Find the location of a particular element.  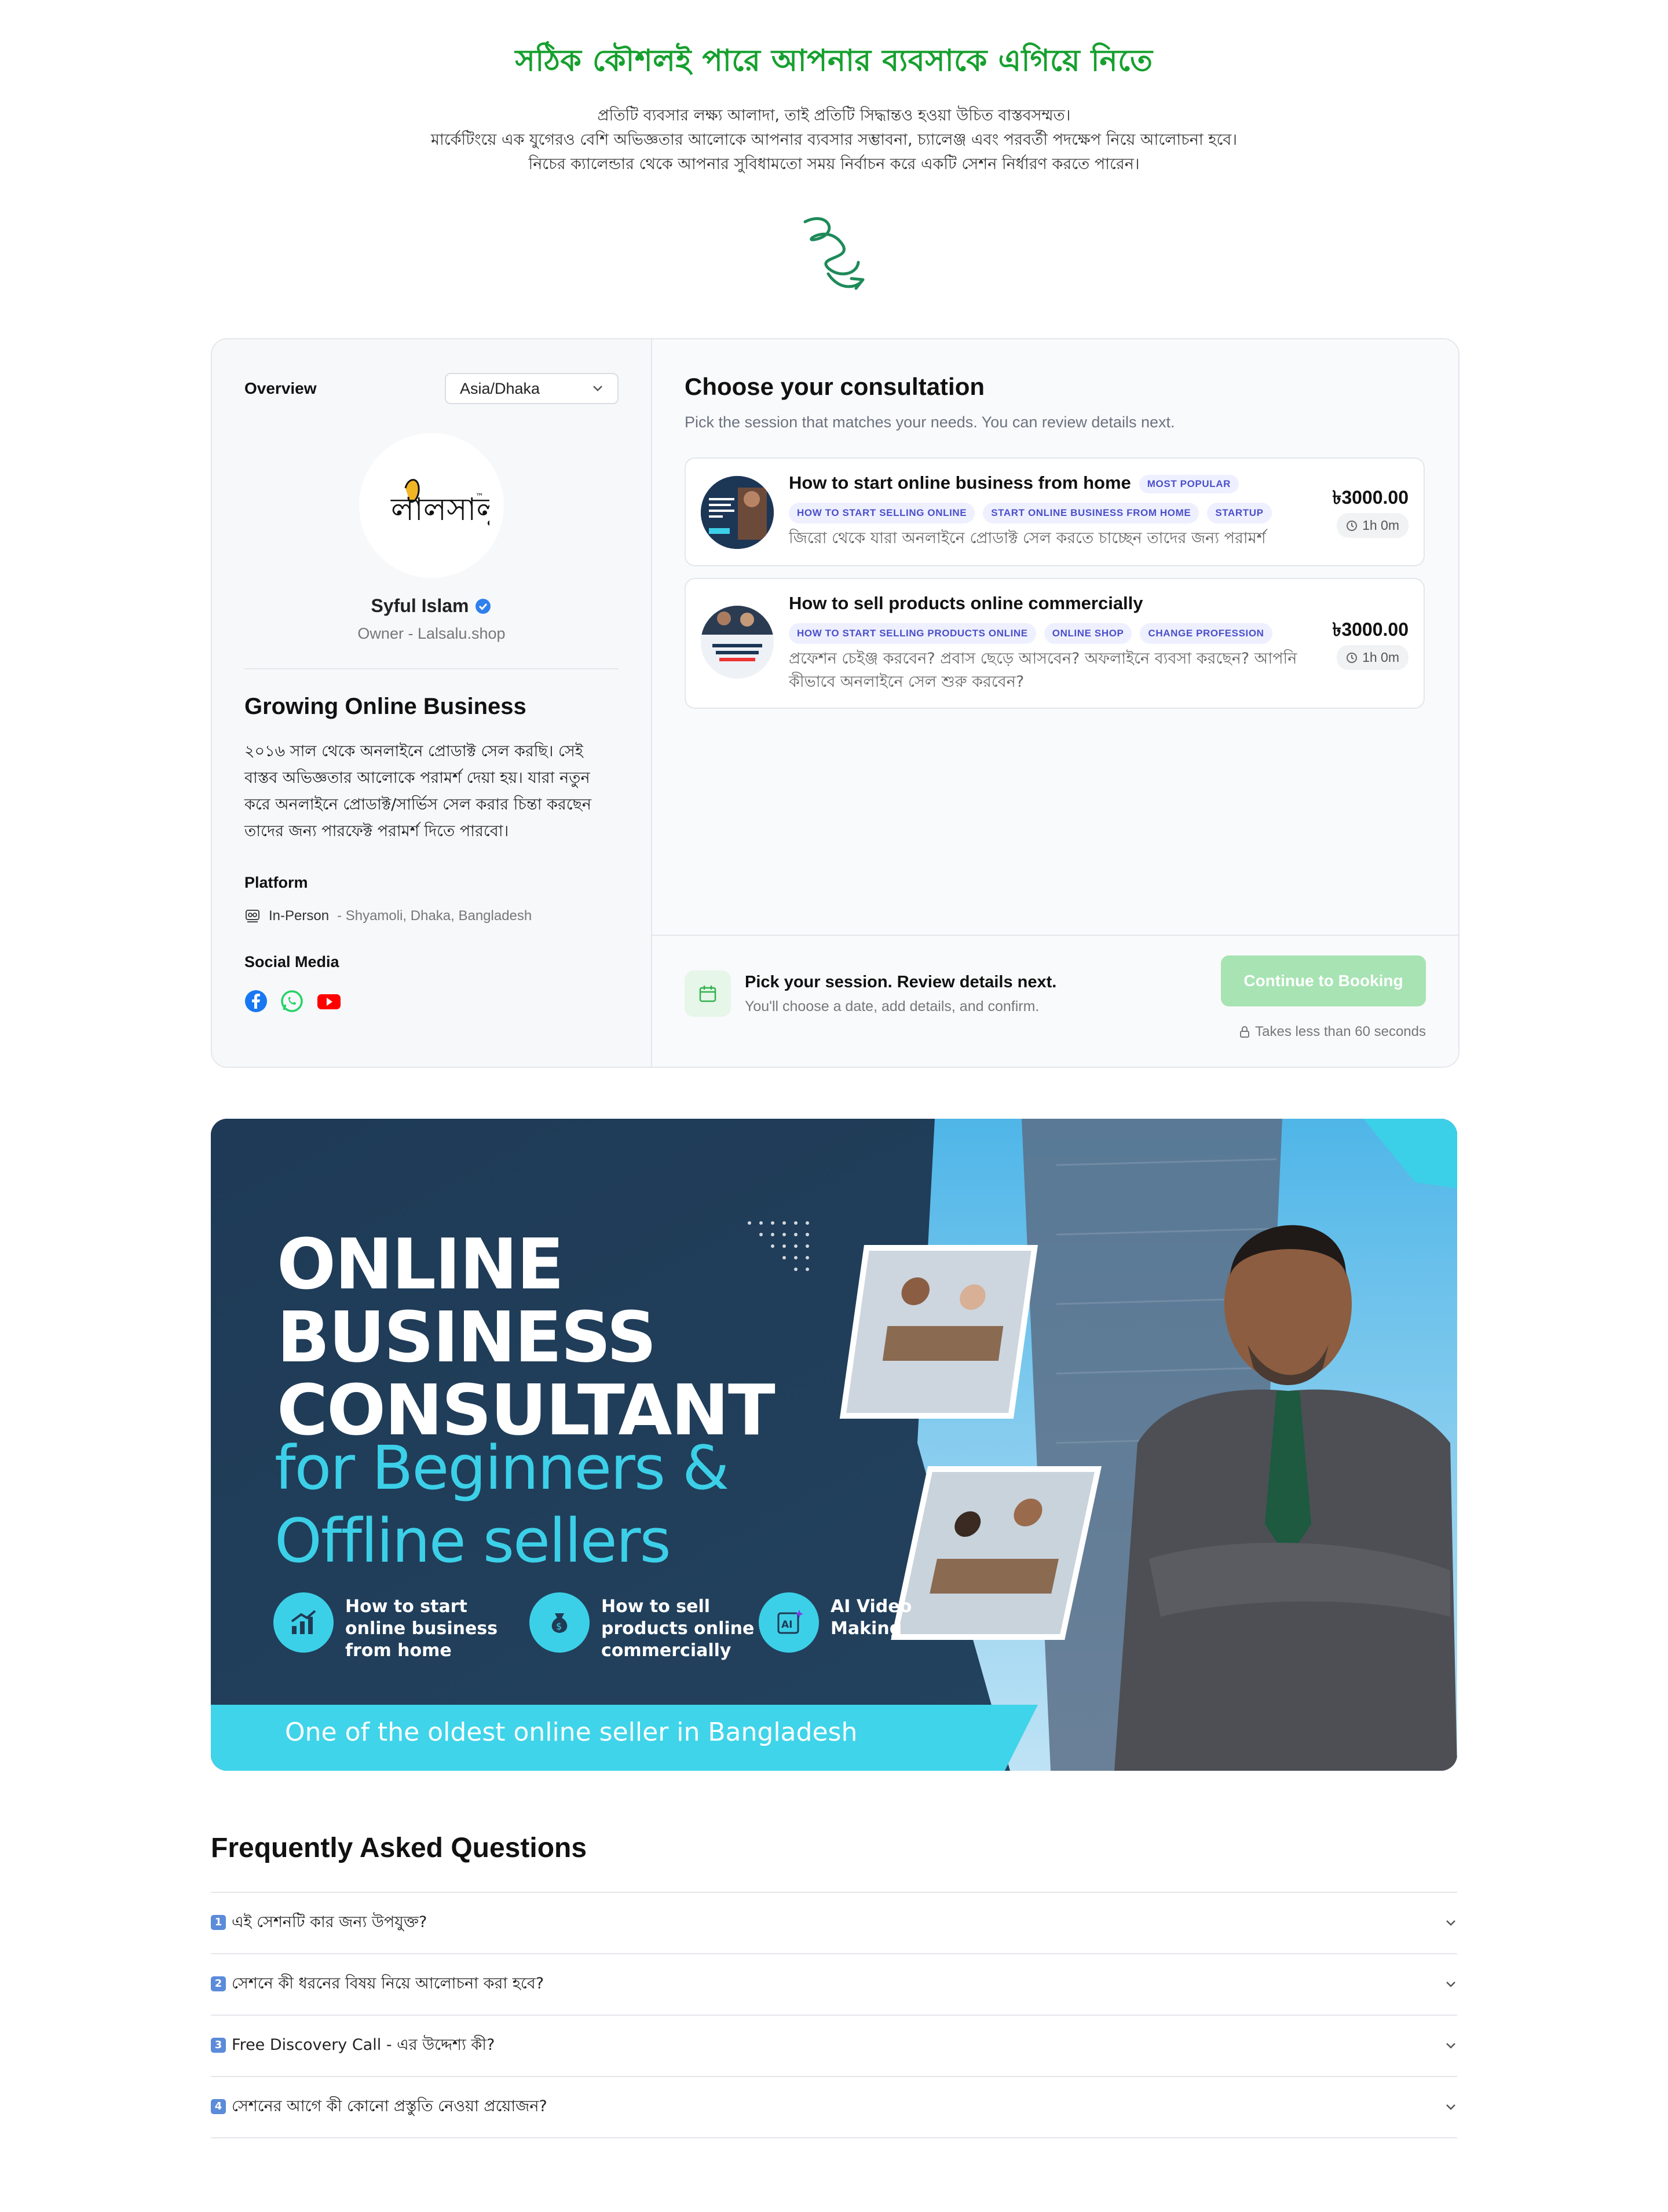

banner-headline: ONLINE BUSINESS CONSULTANT is located at coordinates (526, 1336).